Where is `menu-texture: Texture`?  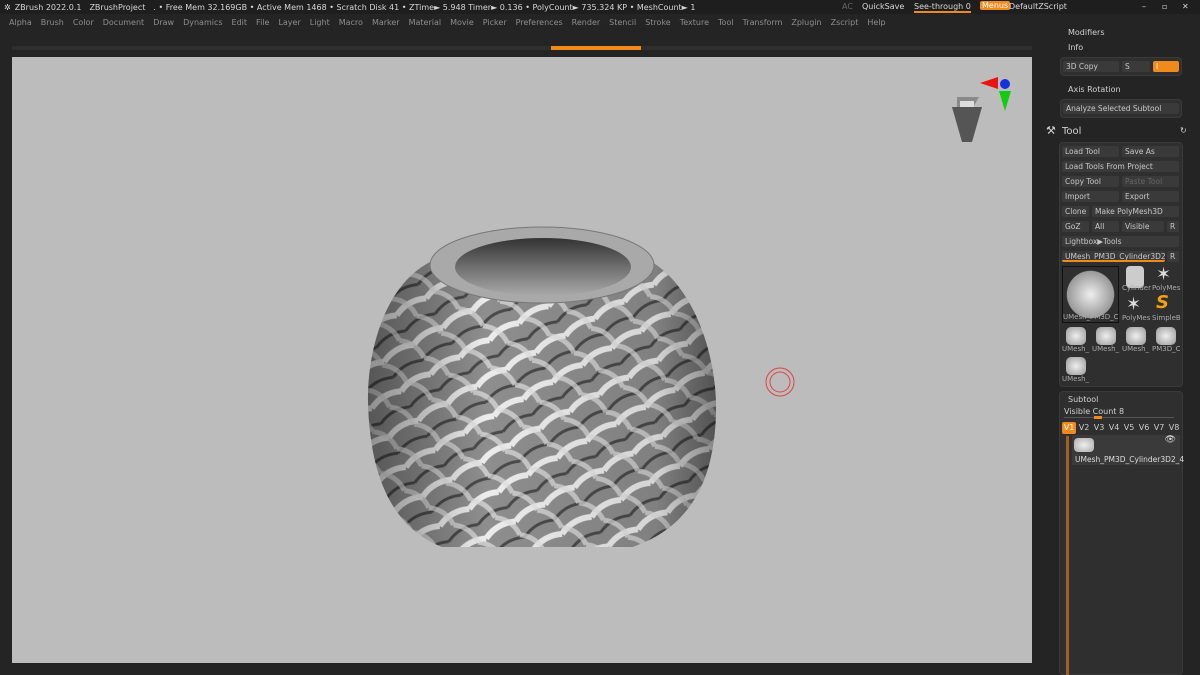
menu-texture: Texture is located at coordinates (694, 22).